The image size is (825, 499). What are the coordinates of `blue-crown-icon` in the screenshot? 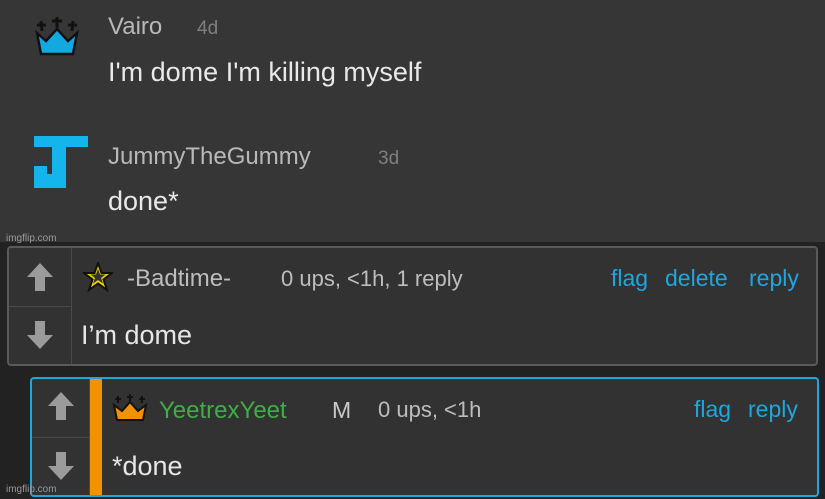 It's located at (57, 36).